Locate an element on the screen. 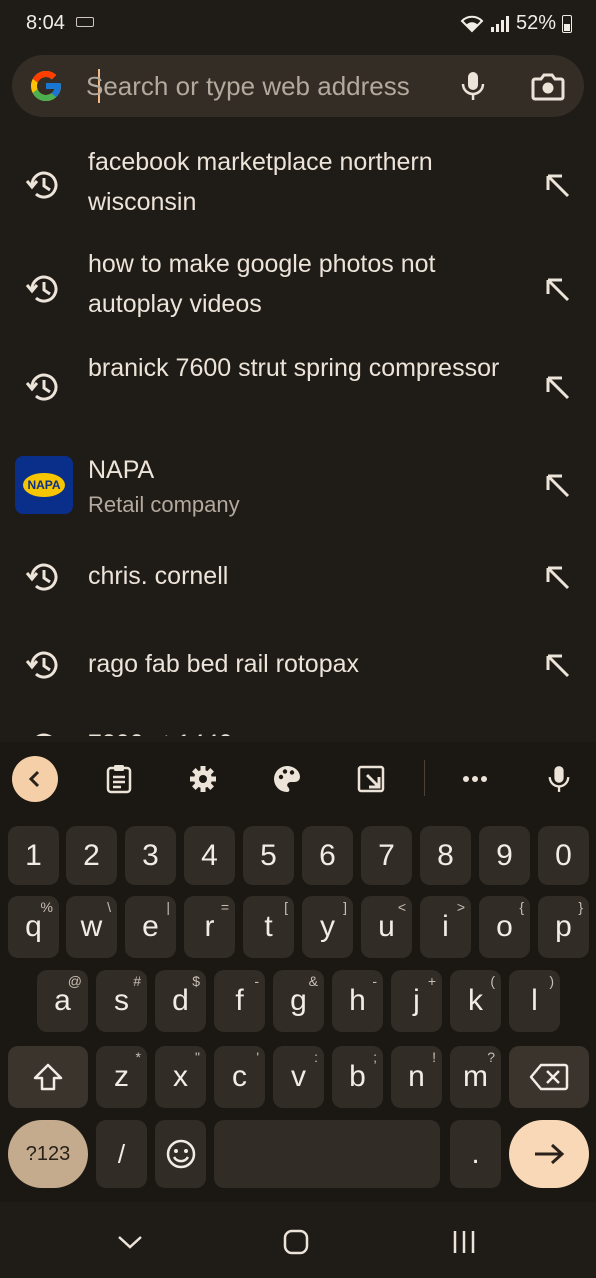 The width and height of the screenshot is (596, 1278). key-q: q% is located at coordinates (33, 927).